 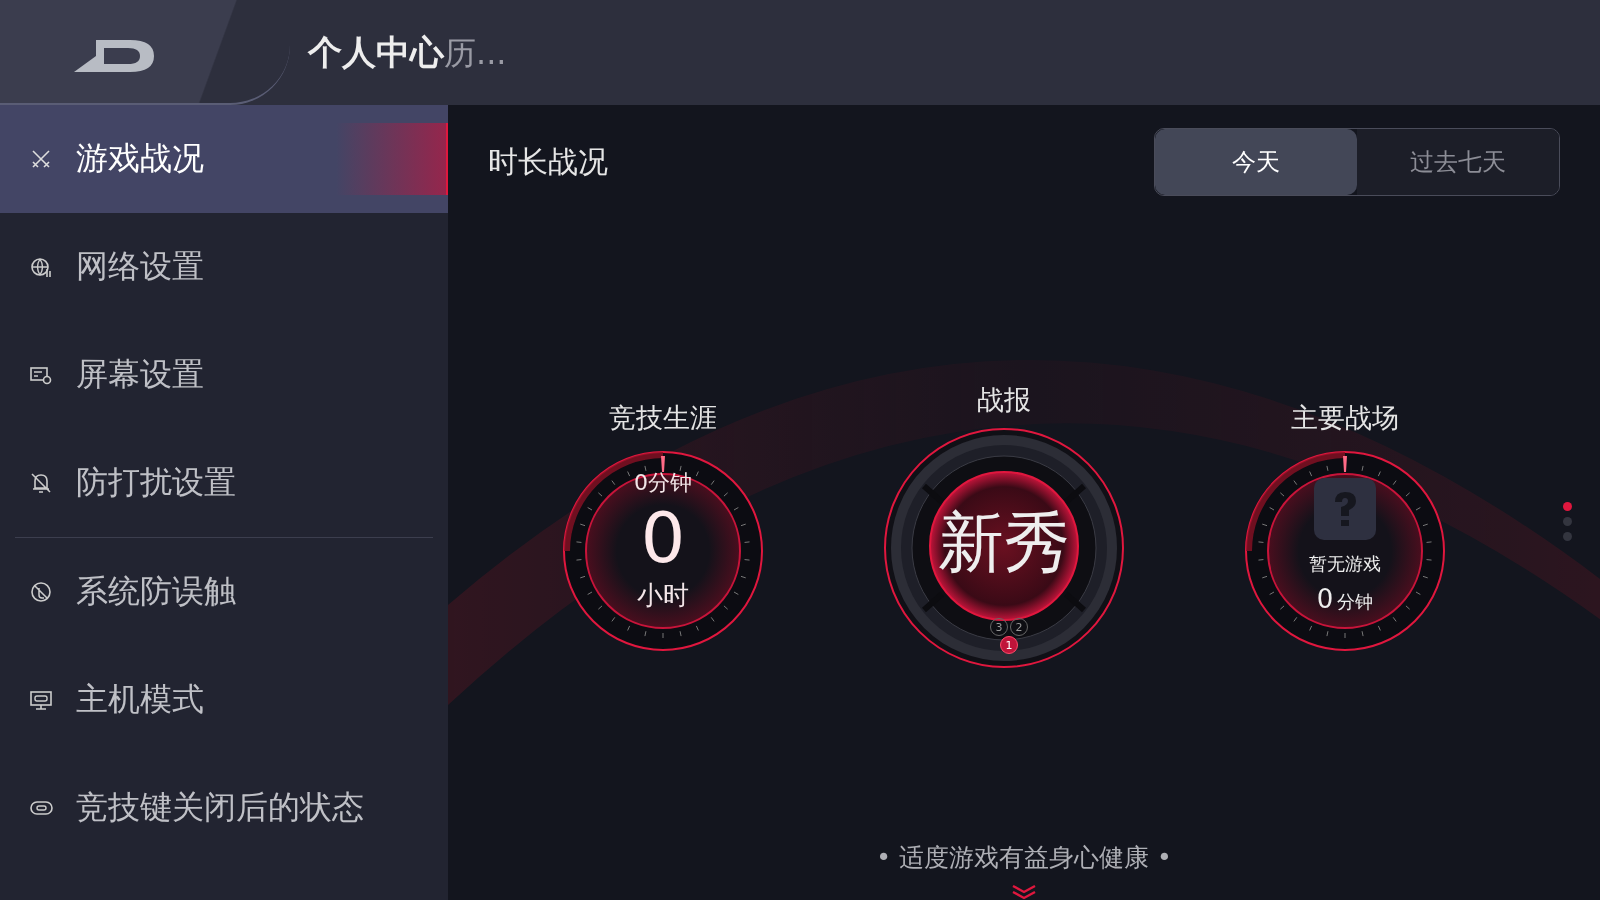 What do you see at coordinates (1345, 509) in the screenshot?
I see `question-mark-icon` at bounding box center [1345, 509].